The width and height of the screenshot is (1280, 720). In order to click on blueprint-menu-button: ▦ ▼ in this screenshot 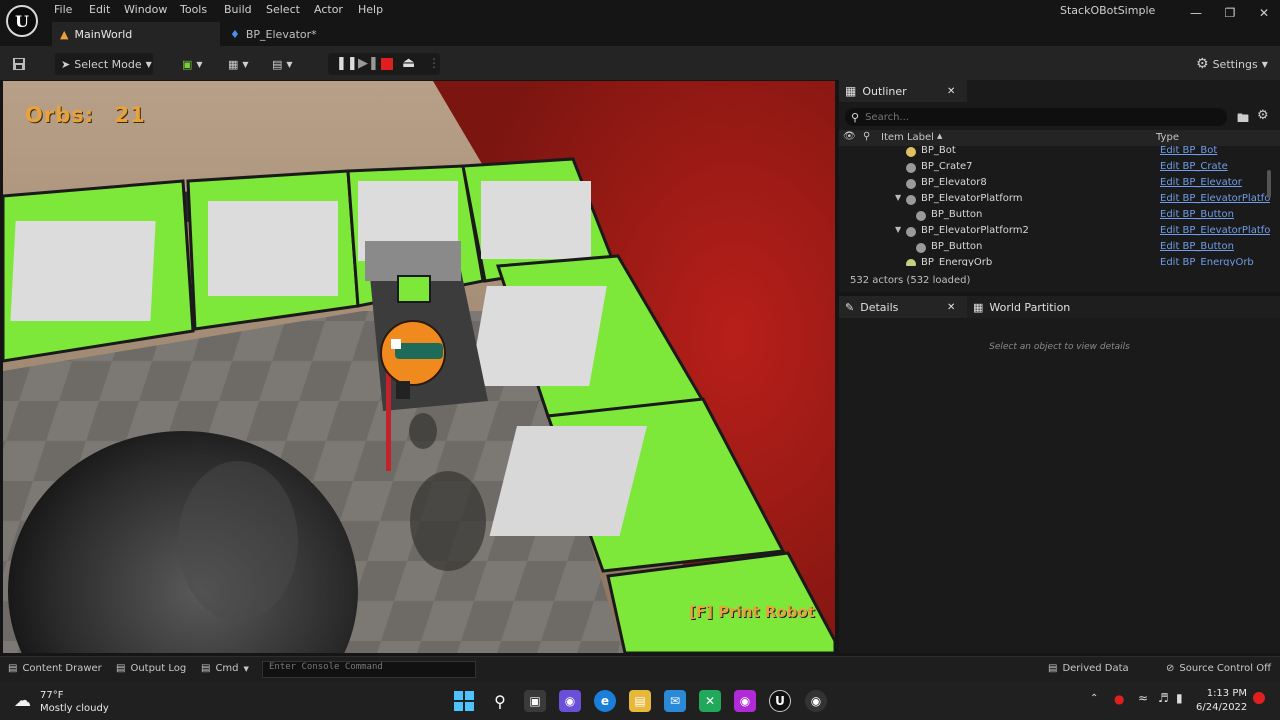, I will do `click(238, 64)`.